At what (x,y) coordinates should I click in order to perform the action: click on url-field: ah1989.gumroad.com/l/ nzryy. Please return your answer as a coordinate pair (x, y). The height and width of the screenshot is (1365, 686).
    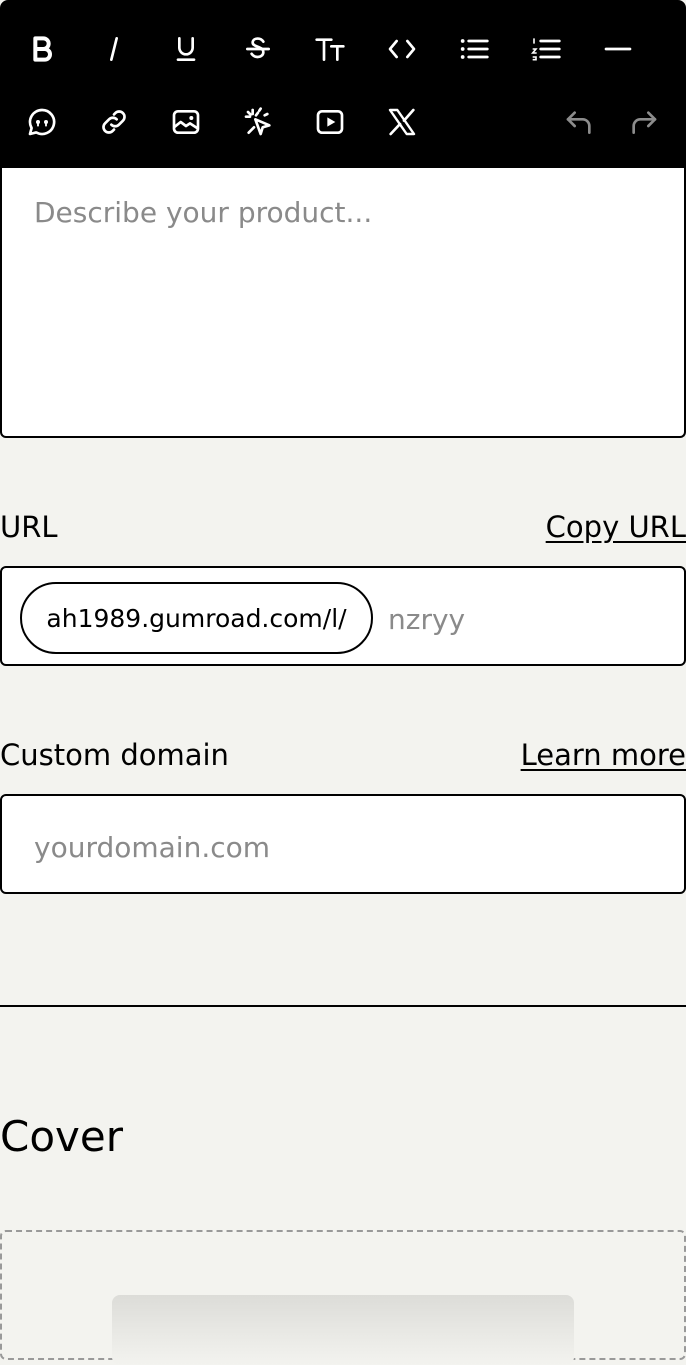
    Looking at the image, I should click on (343, 616).